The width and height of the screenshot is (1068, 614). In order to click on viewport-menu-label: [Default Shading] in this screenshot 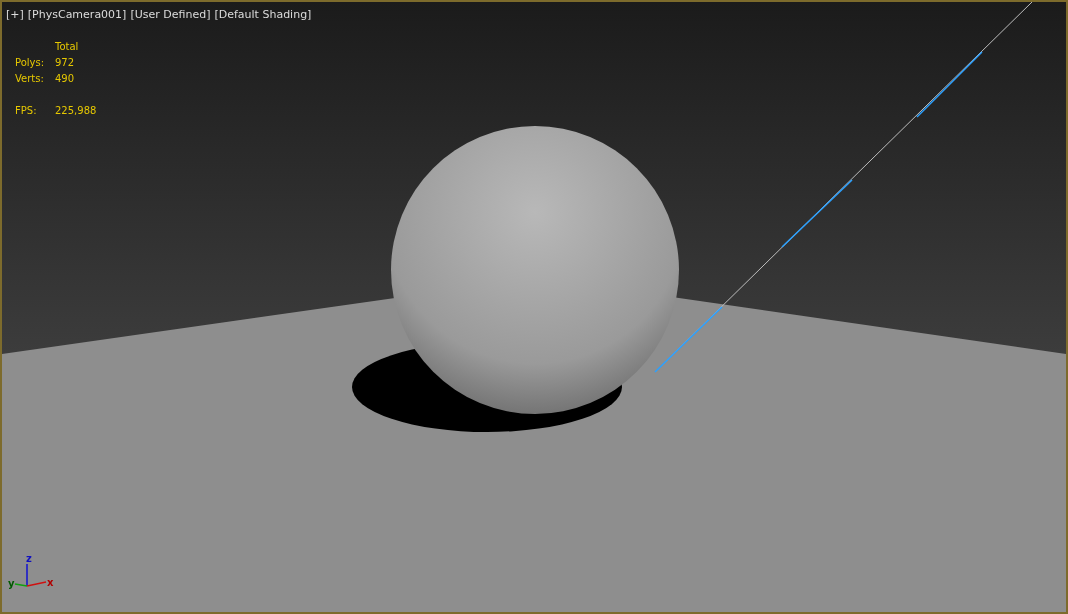, I will do `click(263, 14)`.